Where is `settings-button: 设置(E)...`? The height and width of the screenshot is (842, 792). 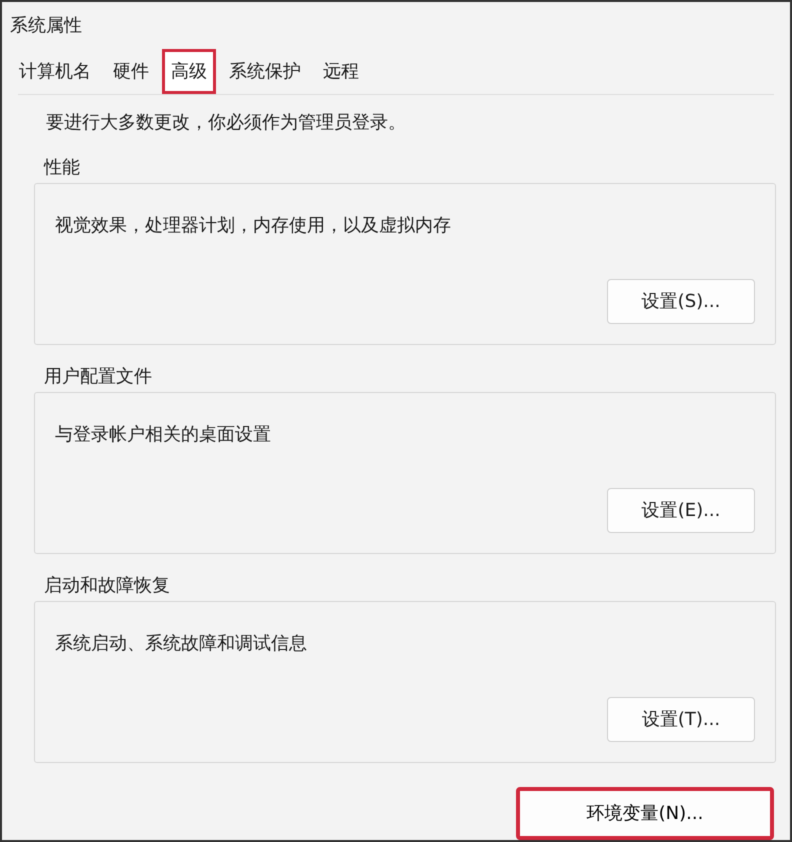 settings-button: 设置(E)... is located at coordinates (681, 510).